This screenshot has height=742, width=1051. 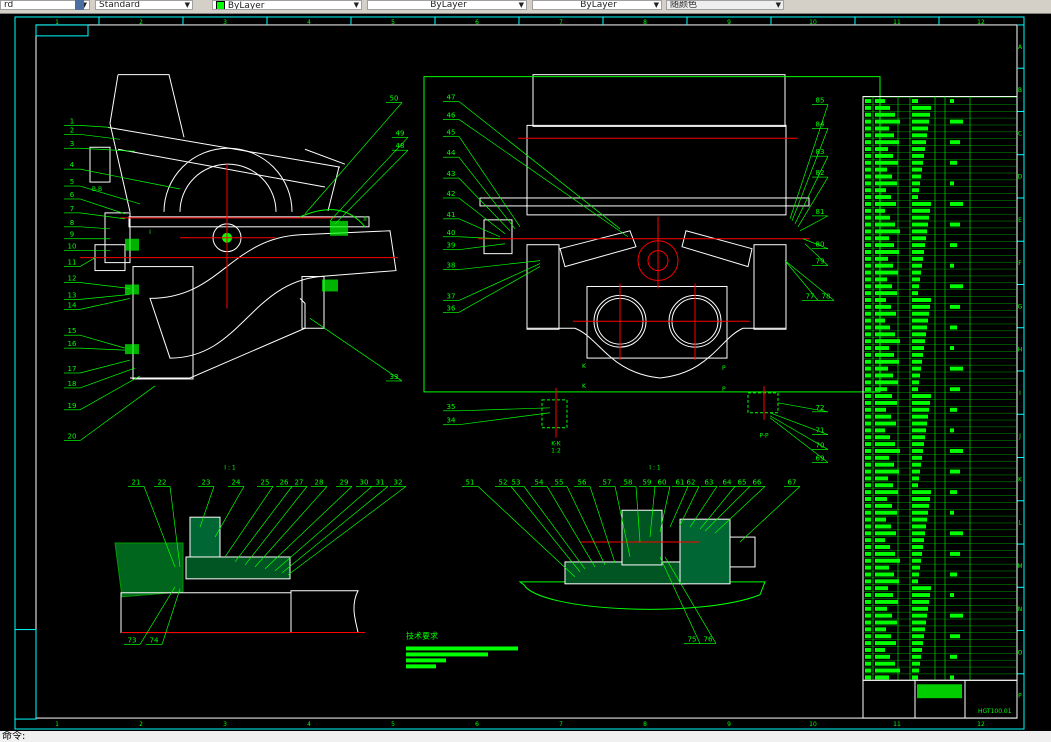 I want to click on part-label: 5, so click(x=72, y=182).